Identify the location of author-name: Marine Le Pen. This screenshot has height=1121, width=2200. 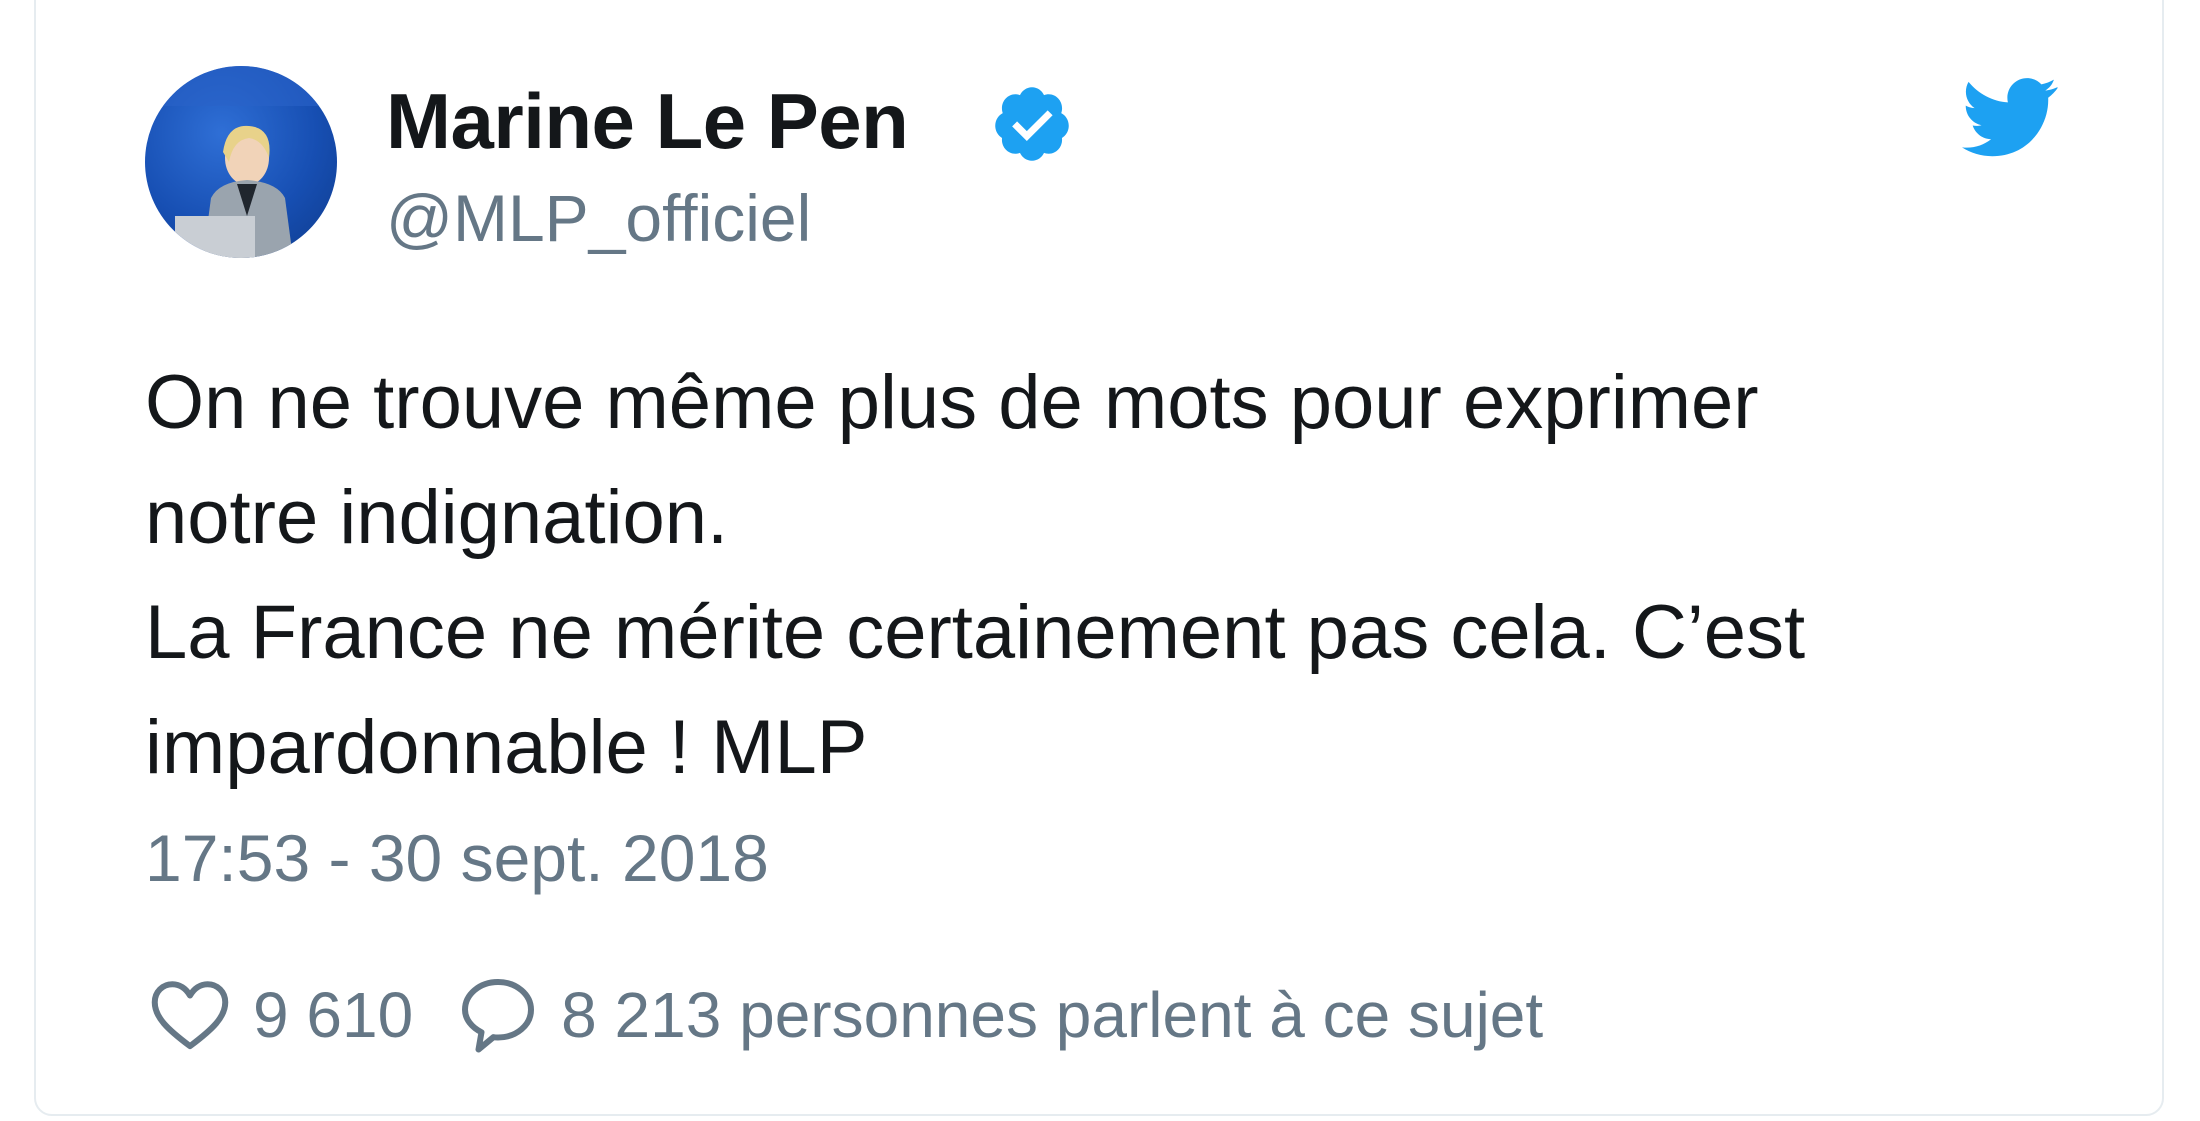
(647, 121).